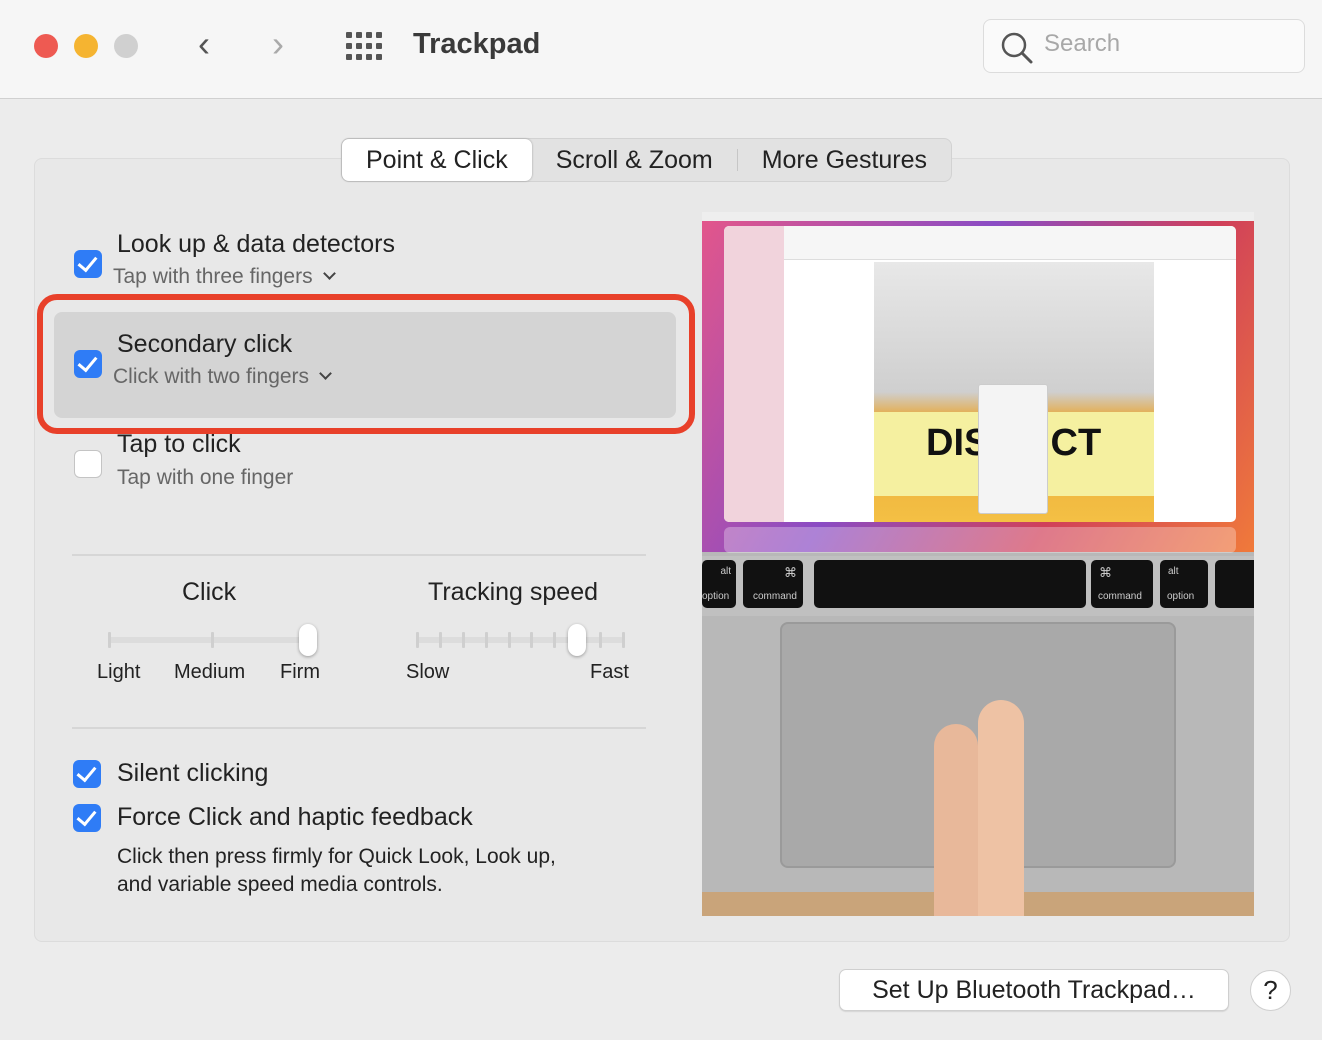 The height and width of the screenshot is (1040, 1322). What do you see at coordinates (980, 540) in the screenshot?
I see `dock` at bounding box center [980, 540].